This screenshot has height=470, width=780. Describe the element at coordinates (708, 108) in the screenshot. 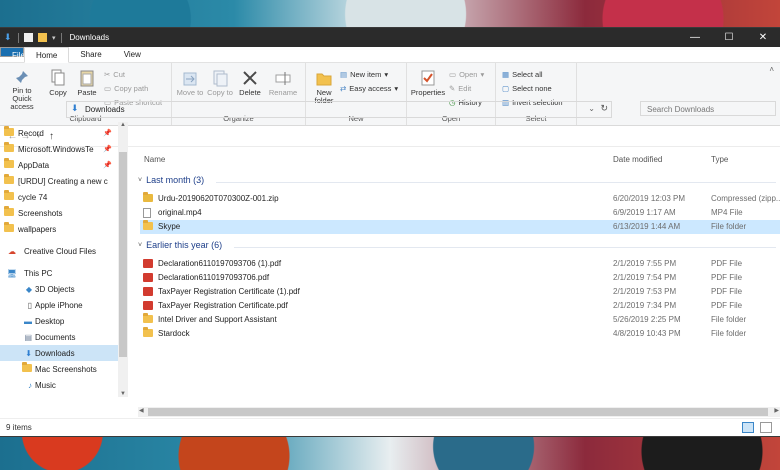

I see `search-input: Search Downloads` at that location.